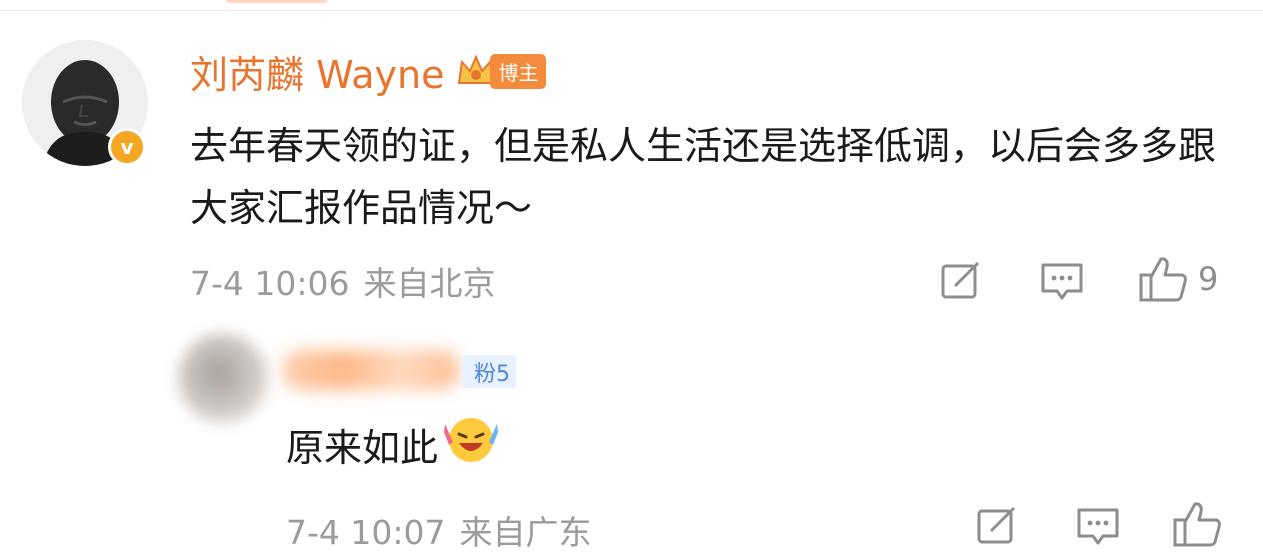 The height and width of the screenshot is (554, 1263). Describe the element at coordinates (277, 1) in the screenshot. I see `top-tab-indicator` at that location.